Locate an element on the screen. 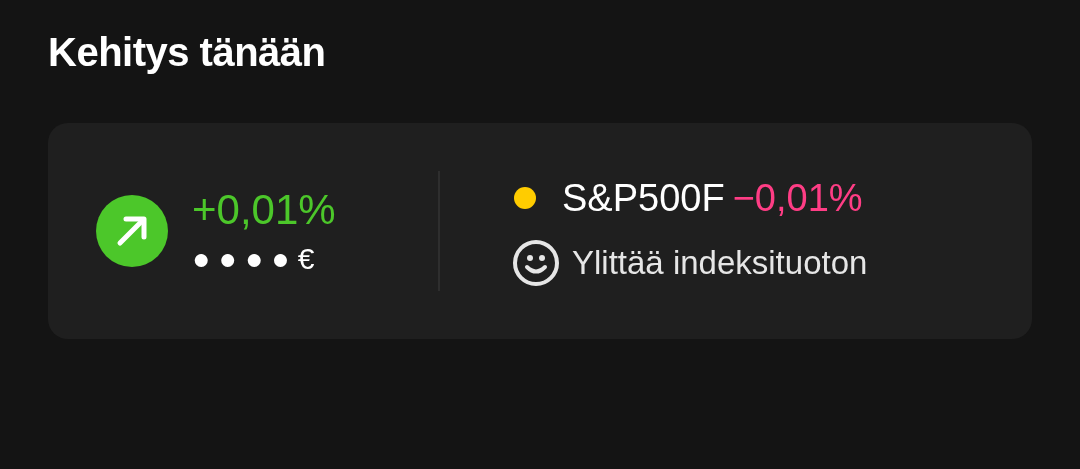 The width and height of the screenshot is (1080, 469). change-percent: +0,01% is located at coordinates (264, 210).